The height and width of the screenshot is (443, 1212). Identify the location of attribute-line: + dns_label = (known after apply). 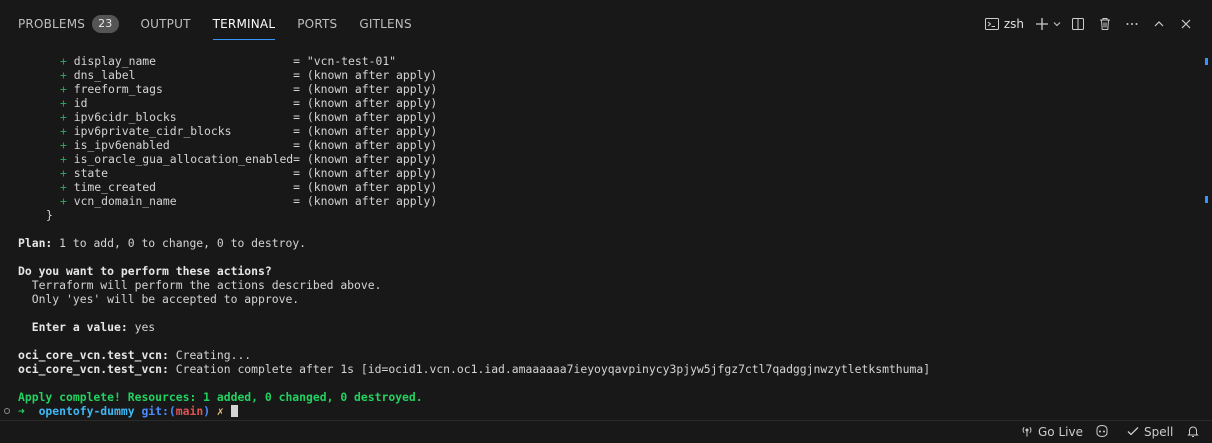
(248, 75).